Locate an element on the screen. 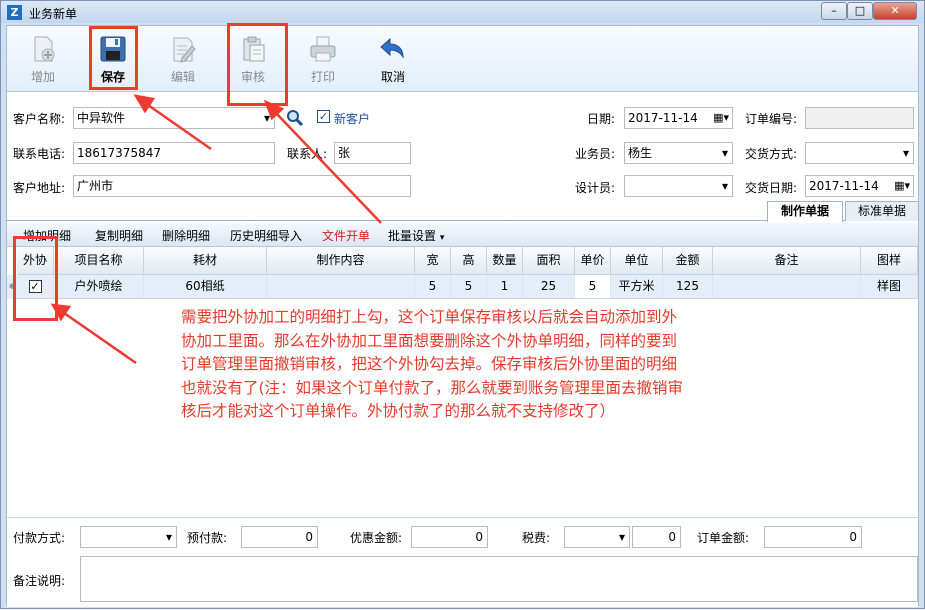 This screenshot has height=610, width=925. annotation-box-save is located at coordinates (113, 58).